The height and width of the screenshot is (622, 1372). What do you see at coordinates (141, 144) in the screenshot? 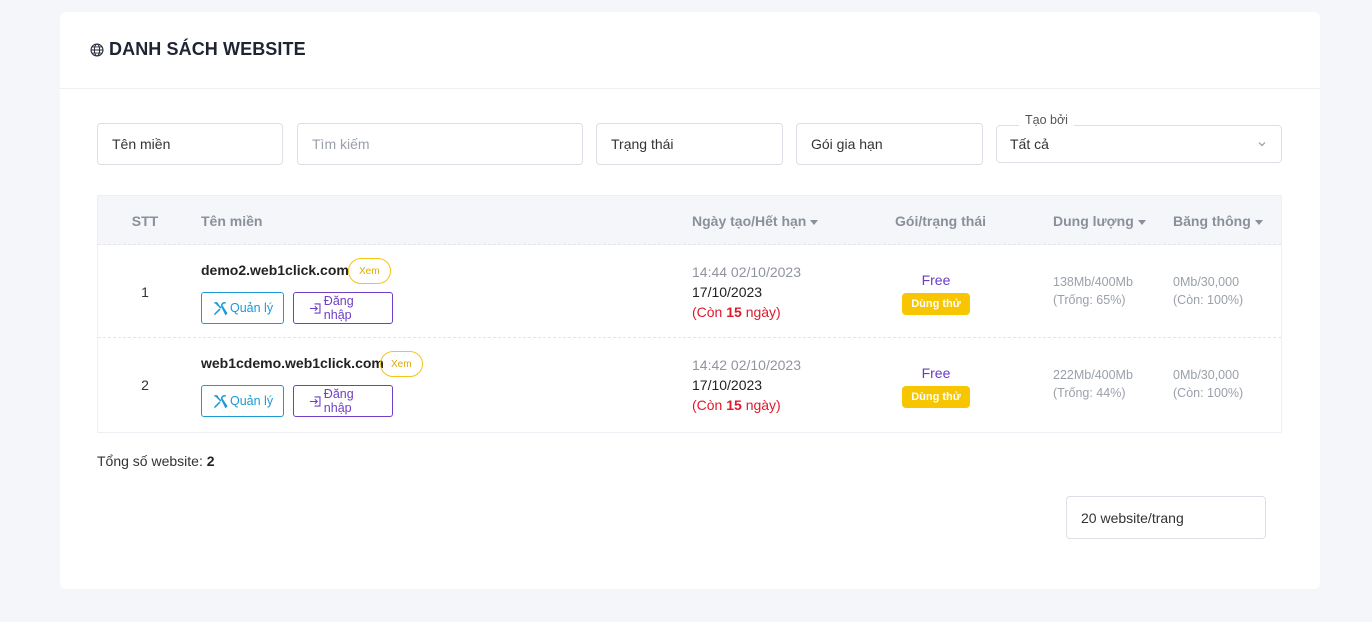
I see `domain-filter-placeholder: Tên miền` at bounding box center [141, 144].